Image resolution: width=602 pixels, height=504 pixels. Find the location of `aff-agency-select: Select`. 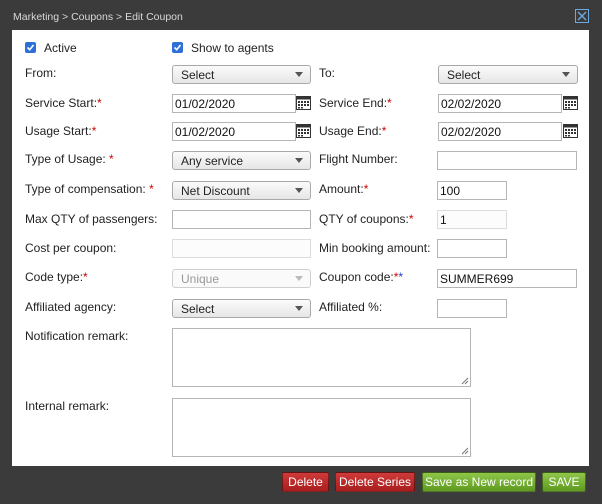

aff-agency-select: Select is located at coordinates (241, 308).